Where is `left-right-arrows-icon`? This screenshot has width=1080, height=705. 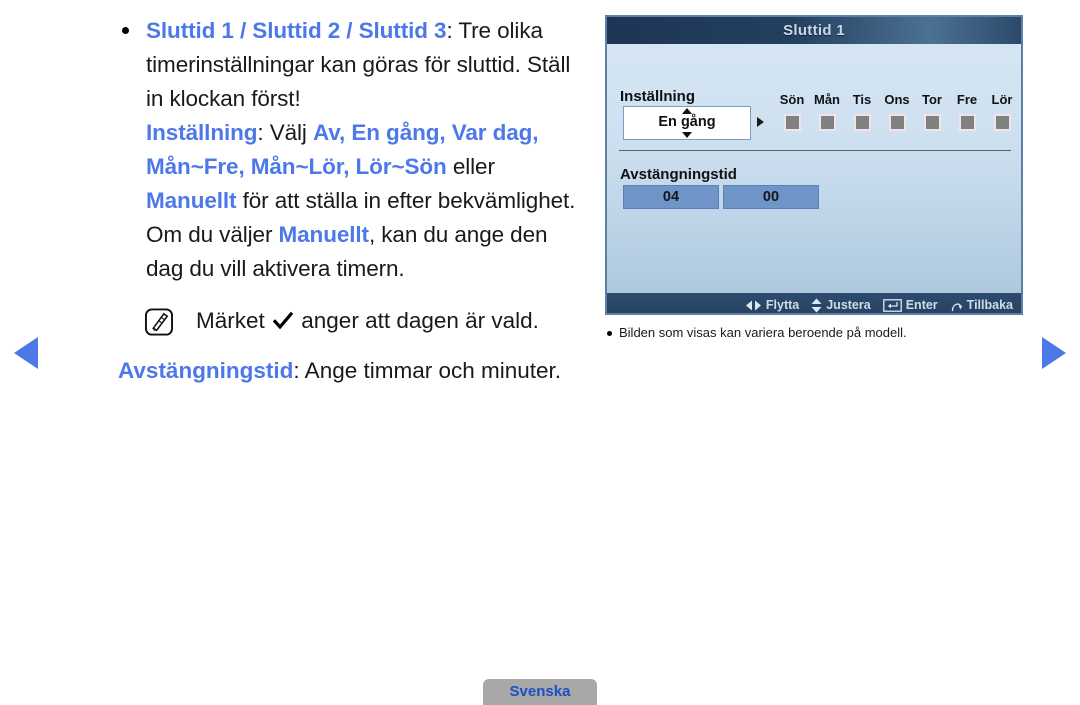
left-right-arrows-icon is located at coordinates (753, 305).